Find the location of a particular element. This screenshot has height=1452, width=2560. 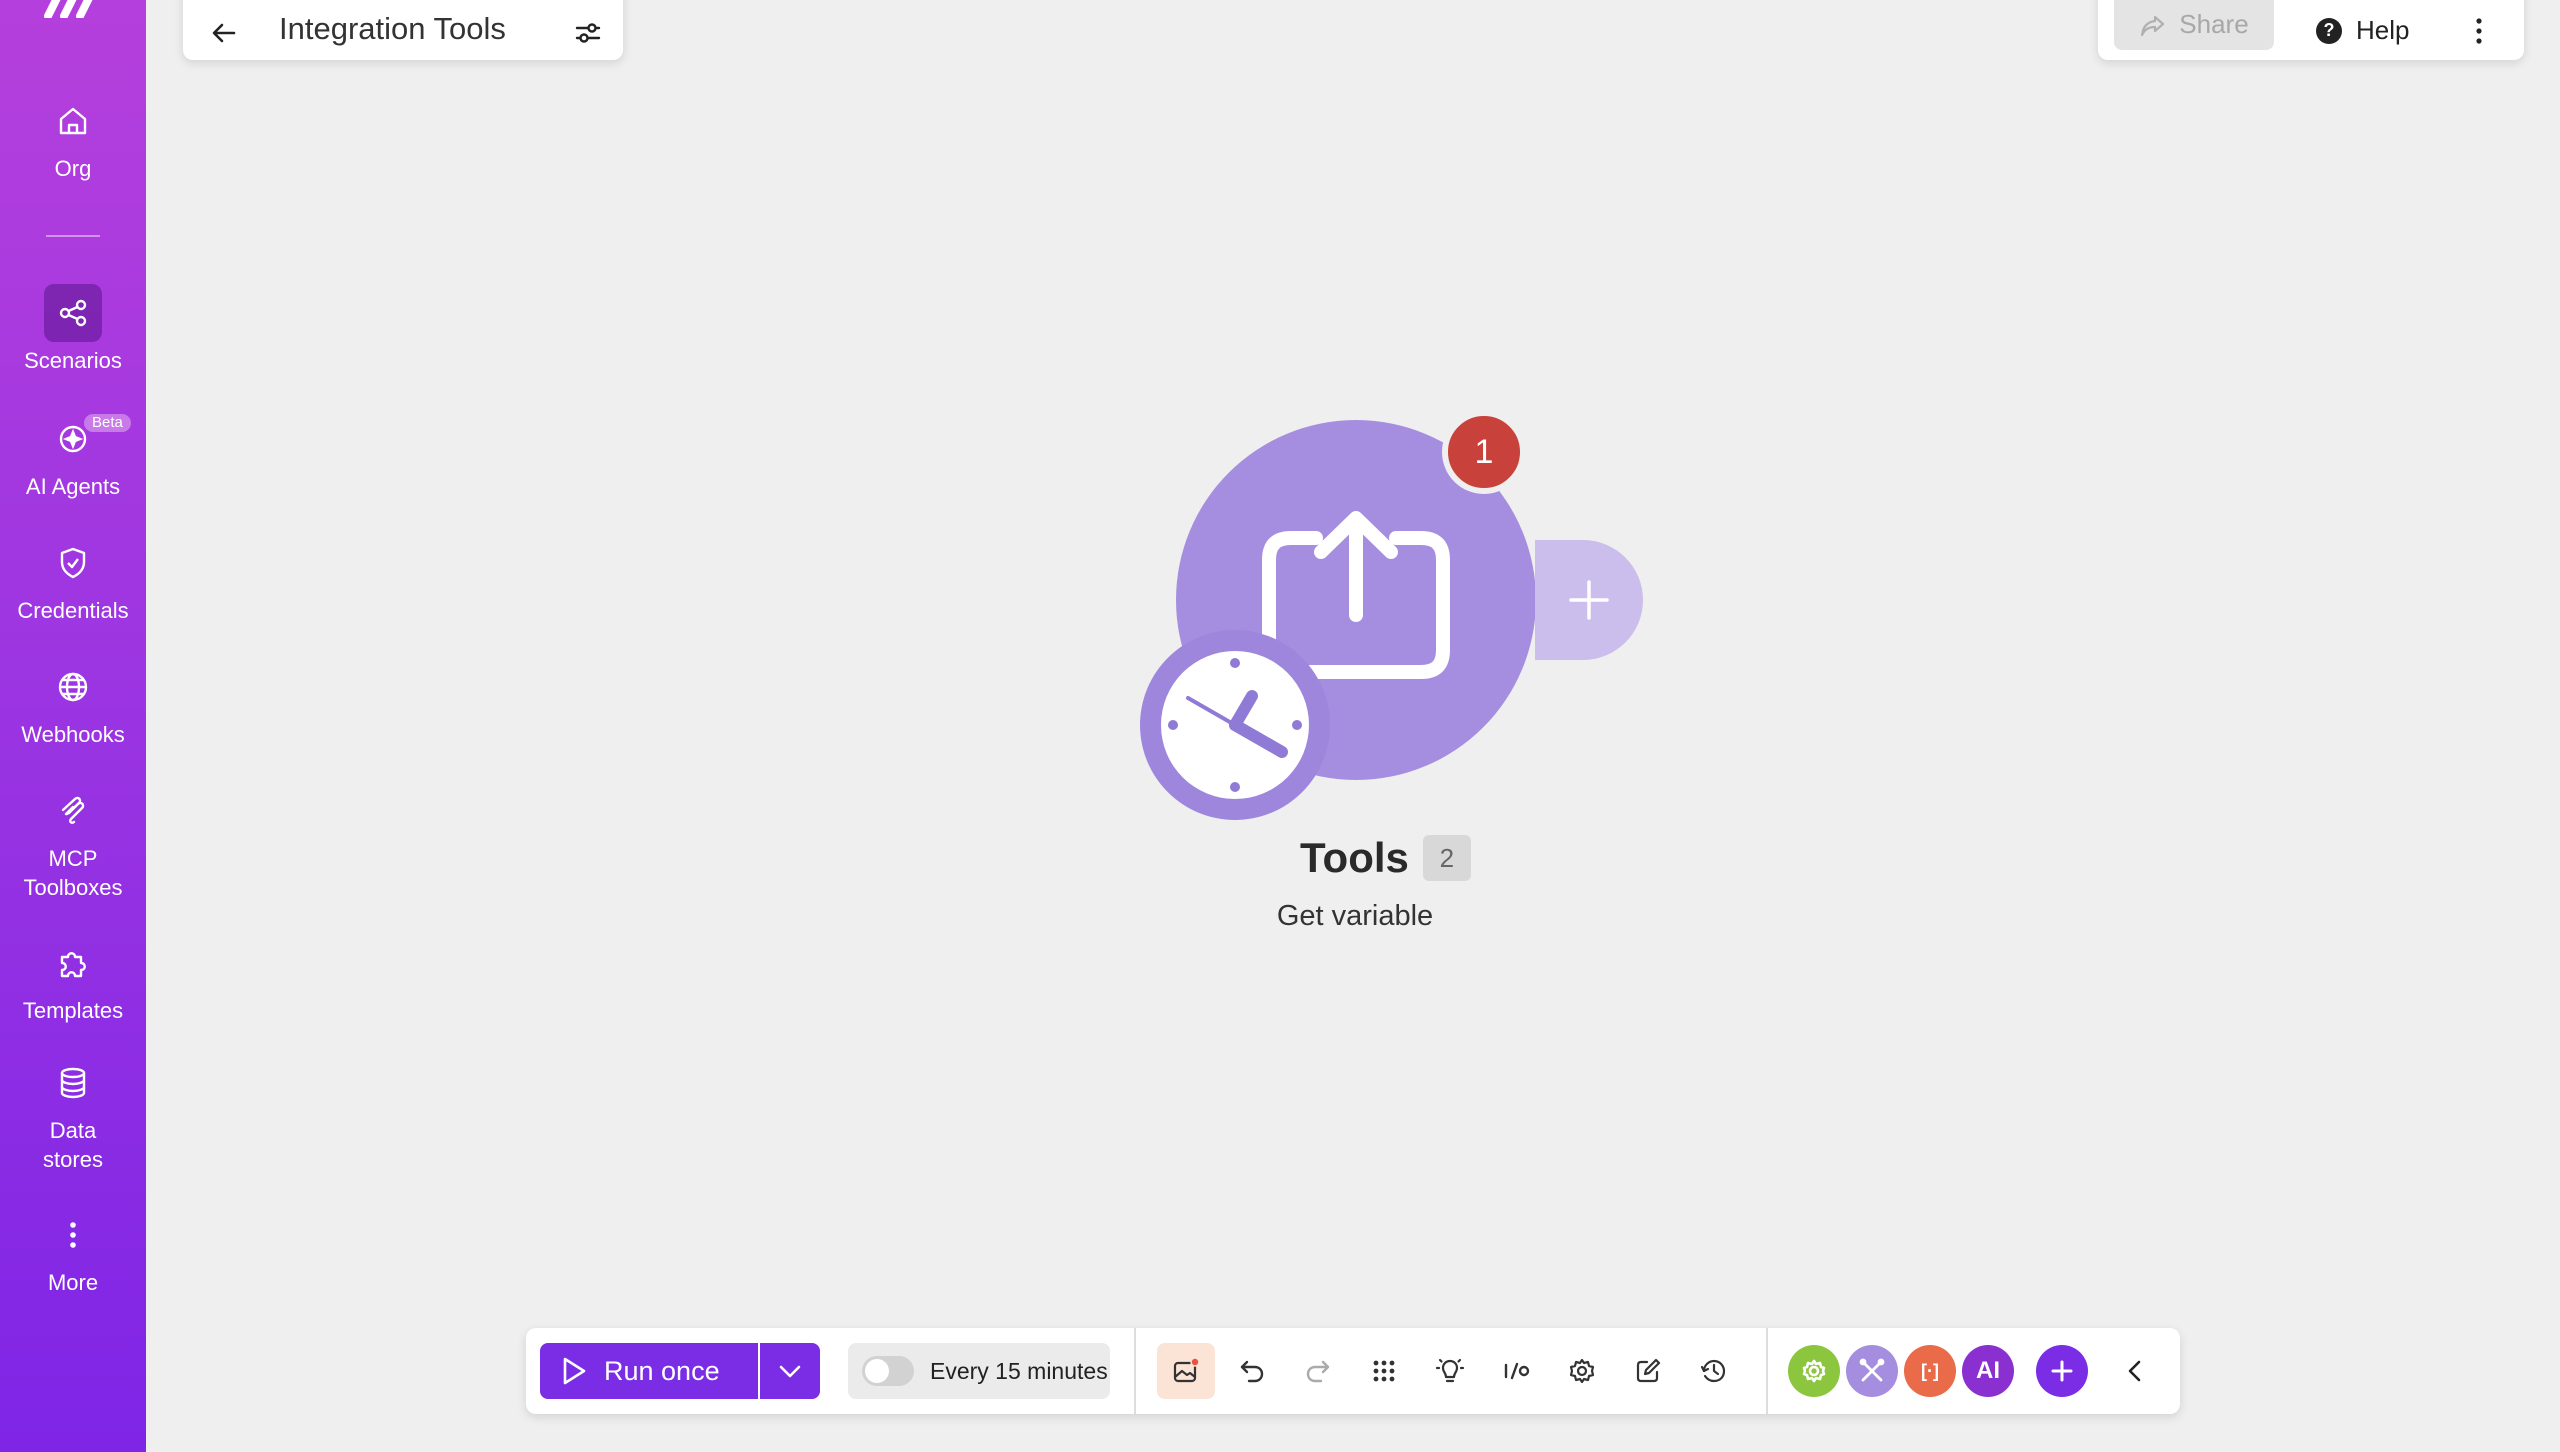

sidebar-item-mcp-toolboxes: MCP Toolboxes is located at coordinates (73, 842).